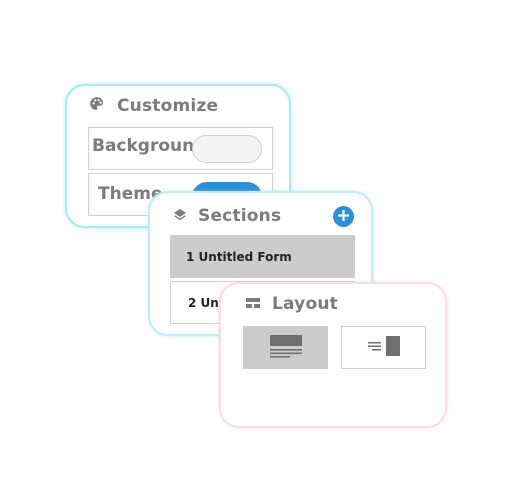  Describe the element at coordinates (97, 106) in the screenshot. I see `palette-icon` at that location.